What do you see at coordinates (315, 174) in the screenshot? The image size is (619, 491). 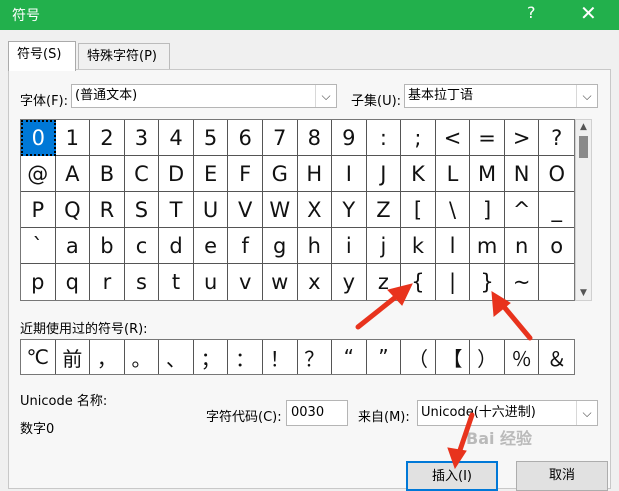 I see `symbol-cell: H` at bounding box center [315, 174].